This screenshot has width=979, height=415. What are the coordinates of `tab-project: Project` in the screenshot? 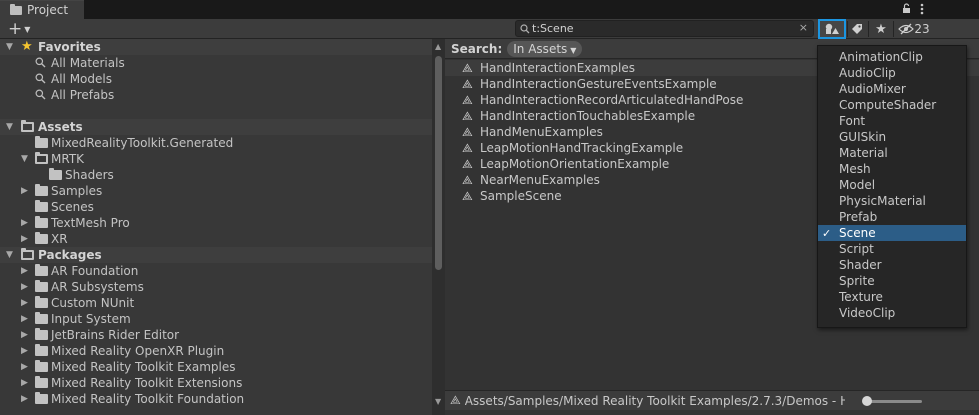 It's located at (42, 9).